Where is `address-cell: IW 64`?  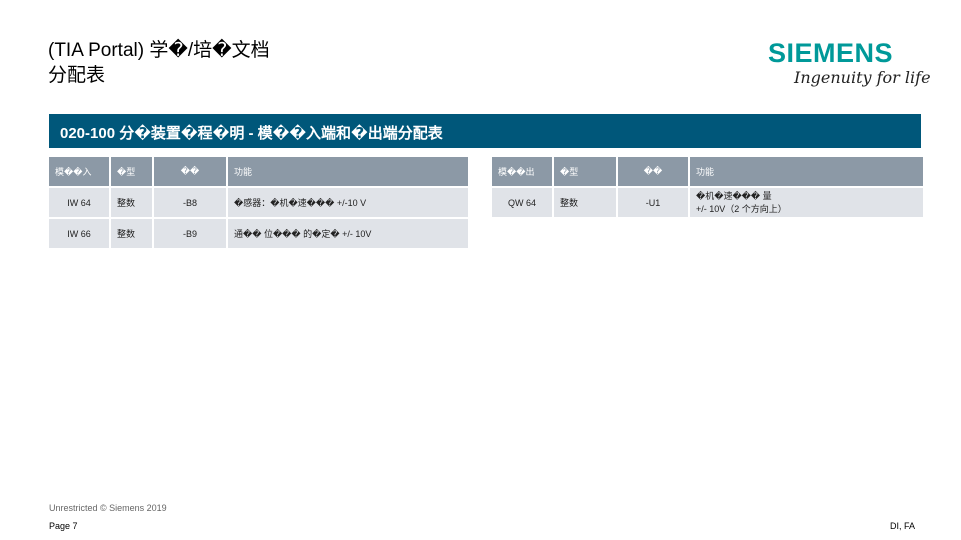 address-cell: IW 64 is located at coordinates (79, 203).